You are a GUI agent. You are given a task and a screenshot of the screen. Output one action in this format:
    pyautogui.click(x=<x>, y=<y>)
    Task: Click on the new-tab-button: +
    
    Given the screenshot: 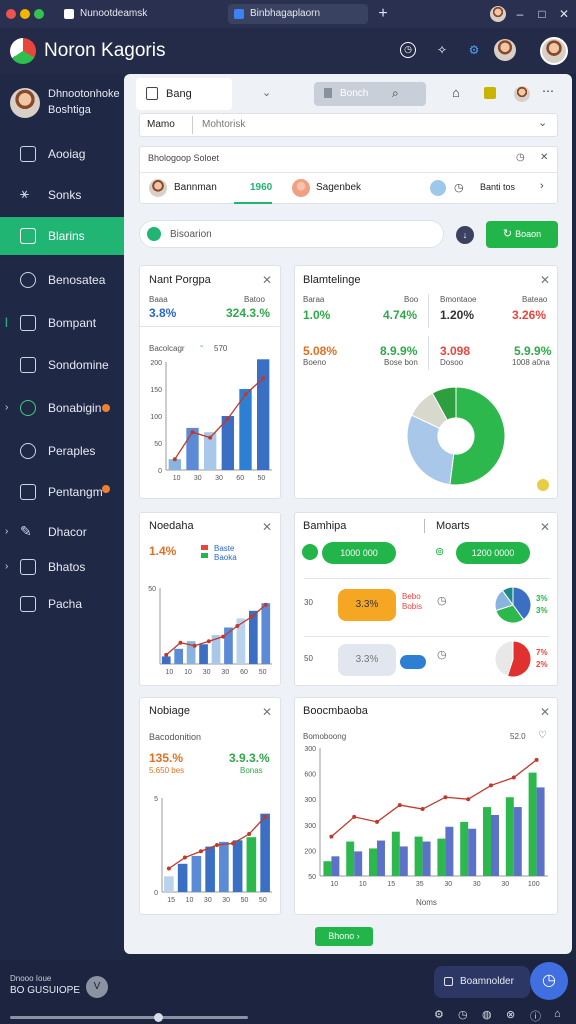 What is the action you would take?
    pyautogui.click(x=383, y=14)
    